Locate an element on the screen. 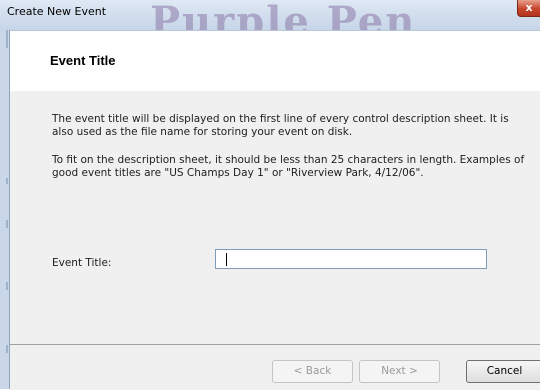 The height and width of the screenshot is (390, 540). cancel-button: Cancel is located at coordinates (503, 371).